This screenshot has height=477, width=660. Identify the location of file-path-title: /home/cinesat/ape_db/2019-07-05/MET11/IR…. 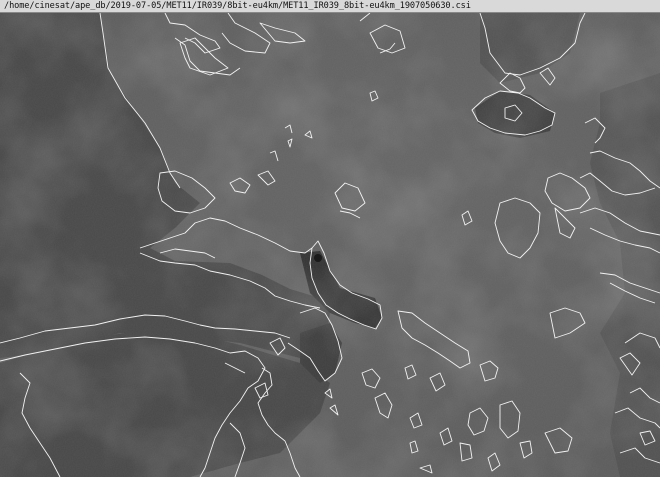
(237, 6).